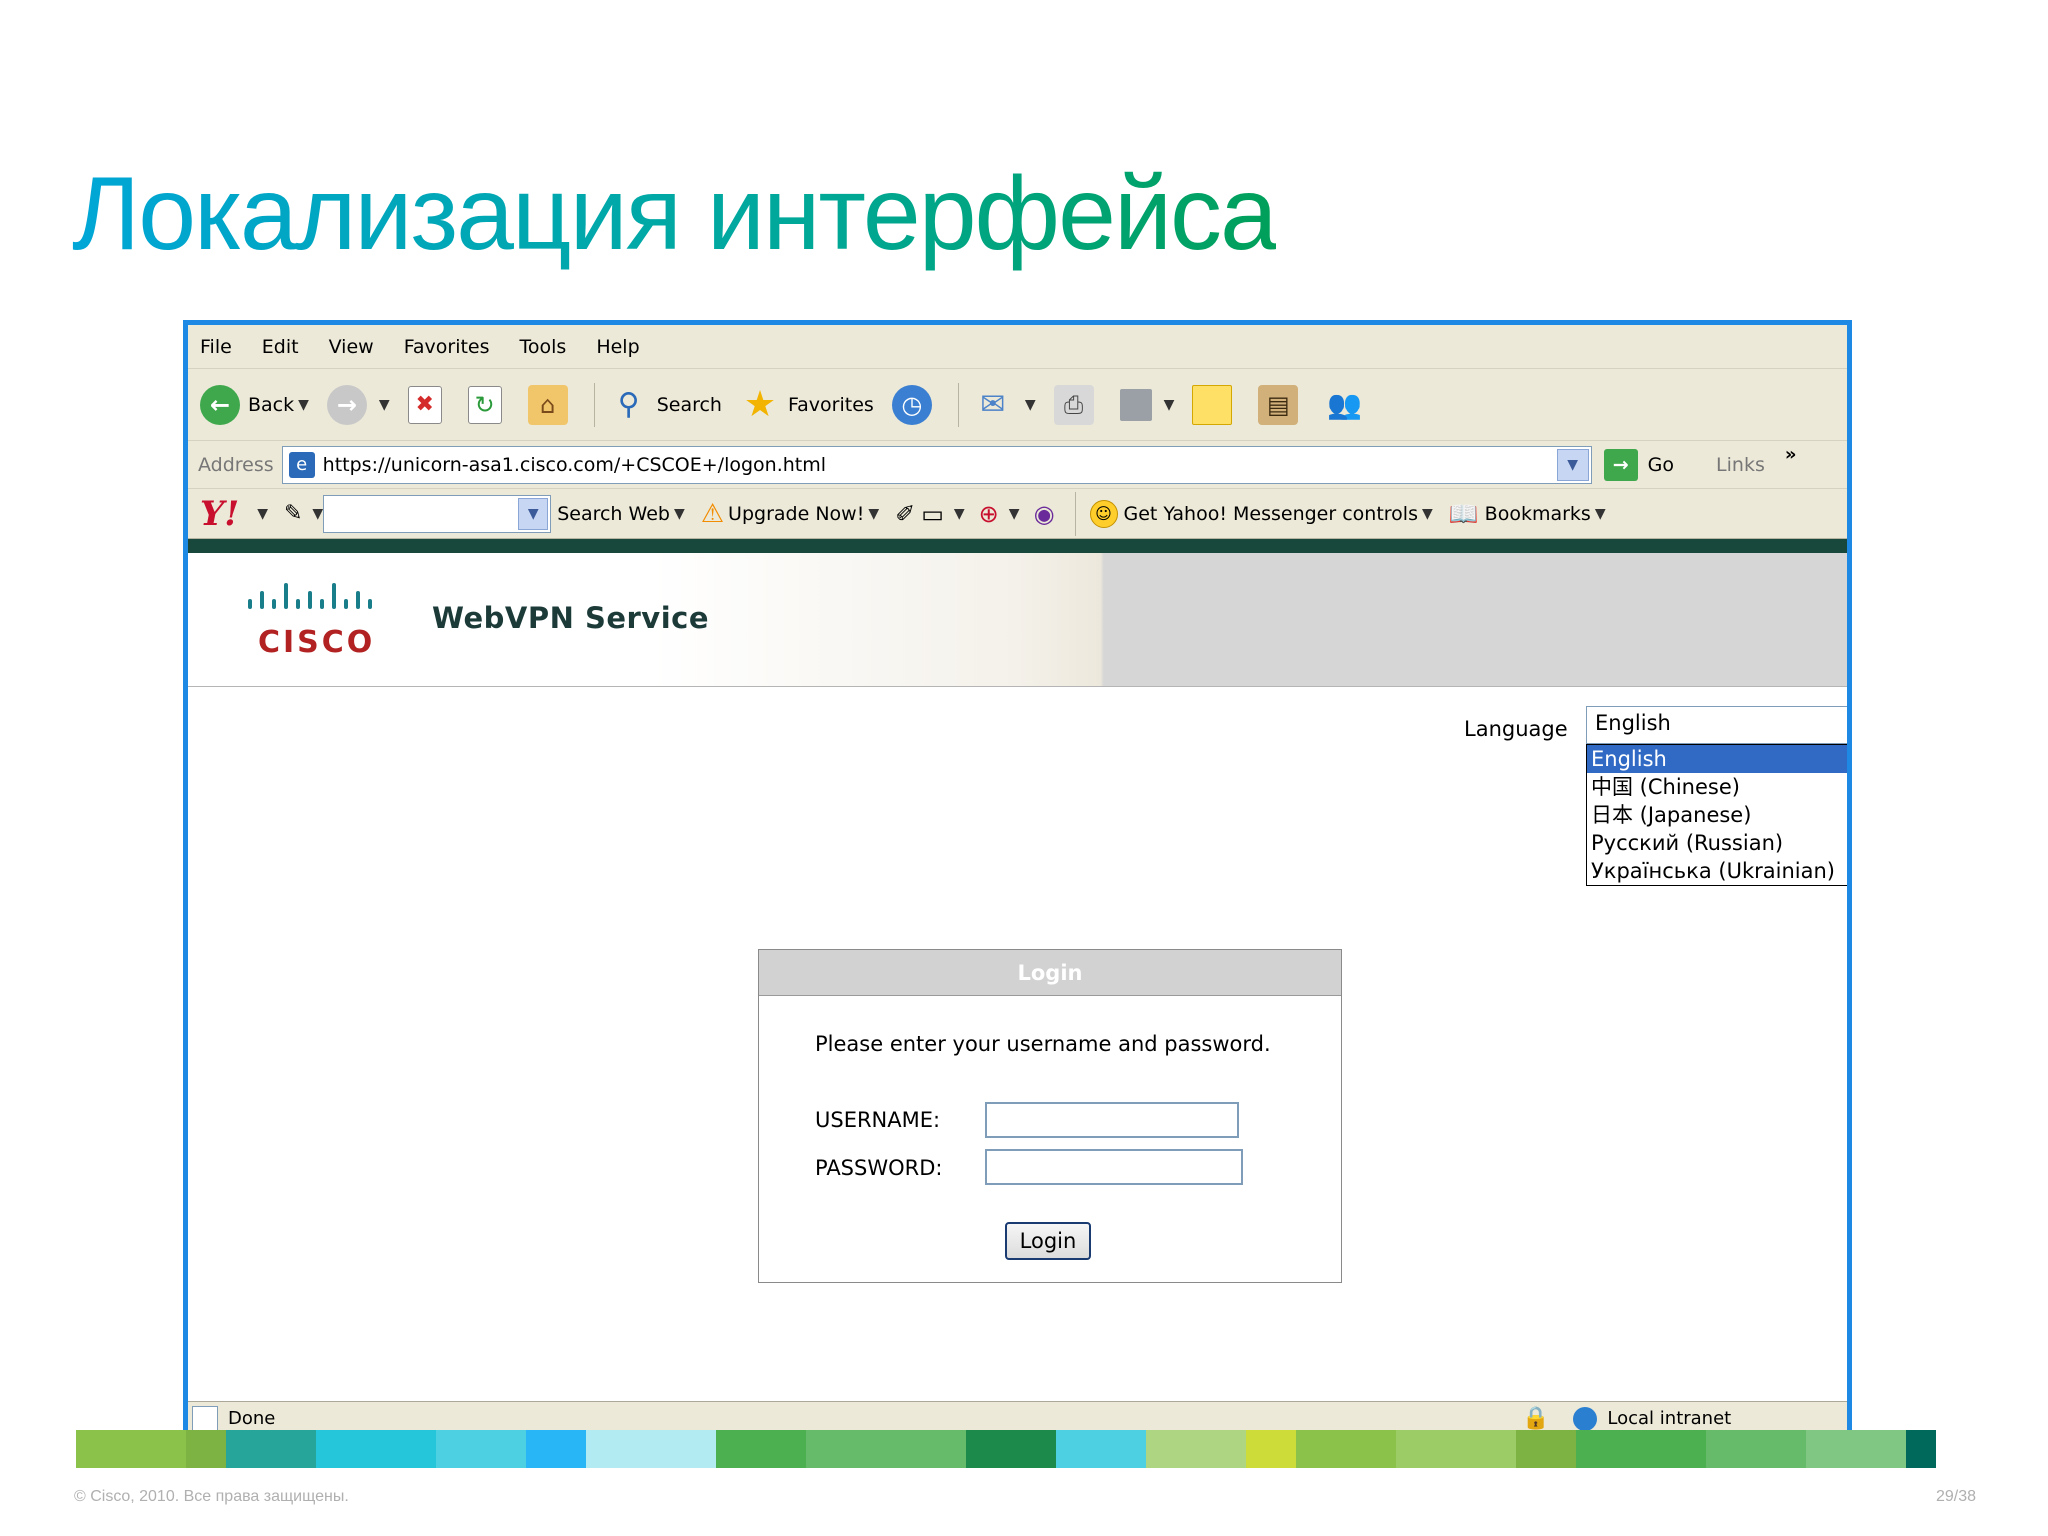 This screenshot has height=1536, width=2048. Describe the element at coordinates (1661, 464) in the screenshot. I see `go-label: Go` at that location.